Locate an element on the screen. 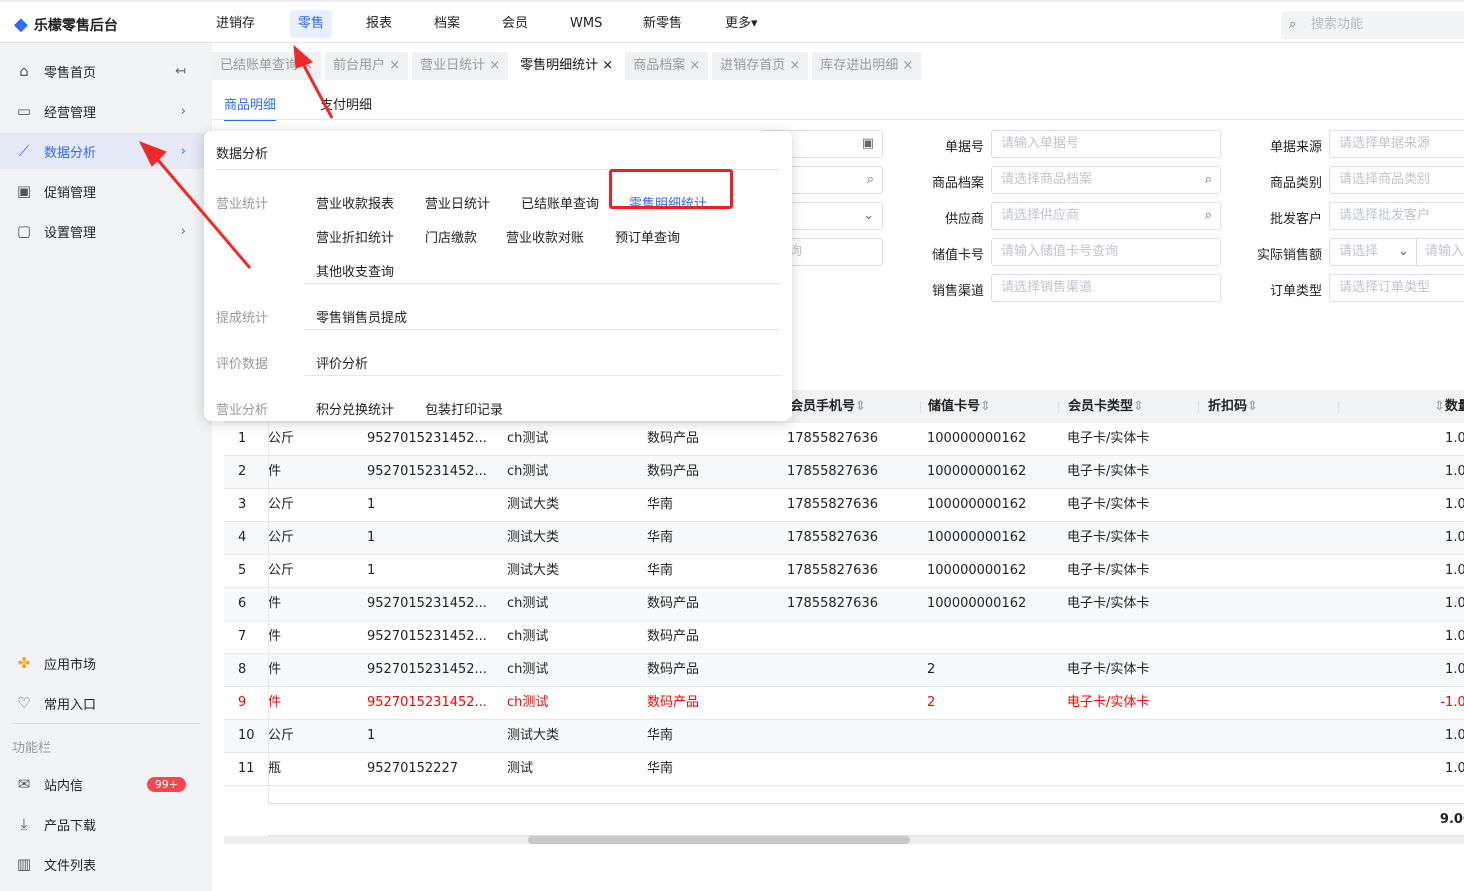 The width and height of the screenshot is (1464, 891). sidebar-item-data-analysis: ⟋ 数据分析 › is located at coordinates (102, 151).